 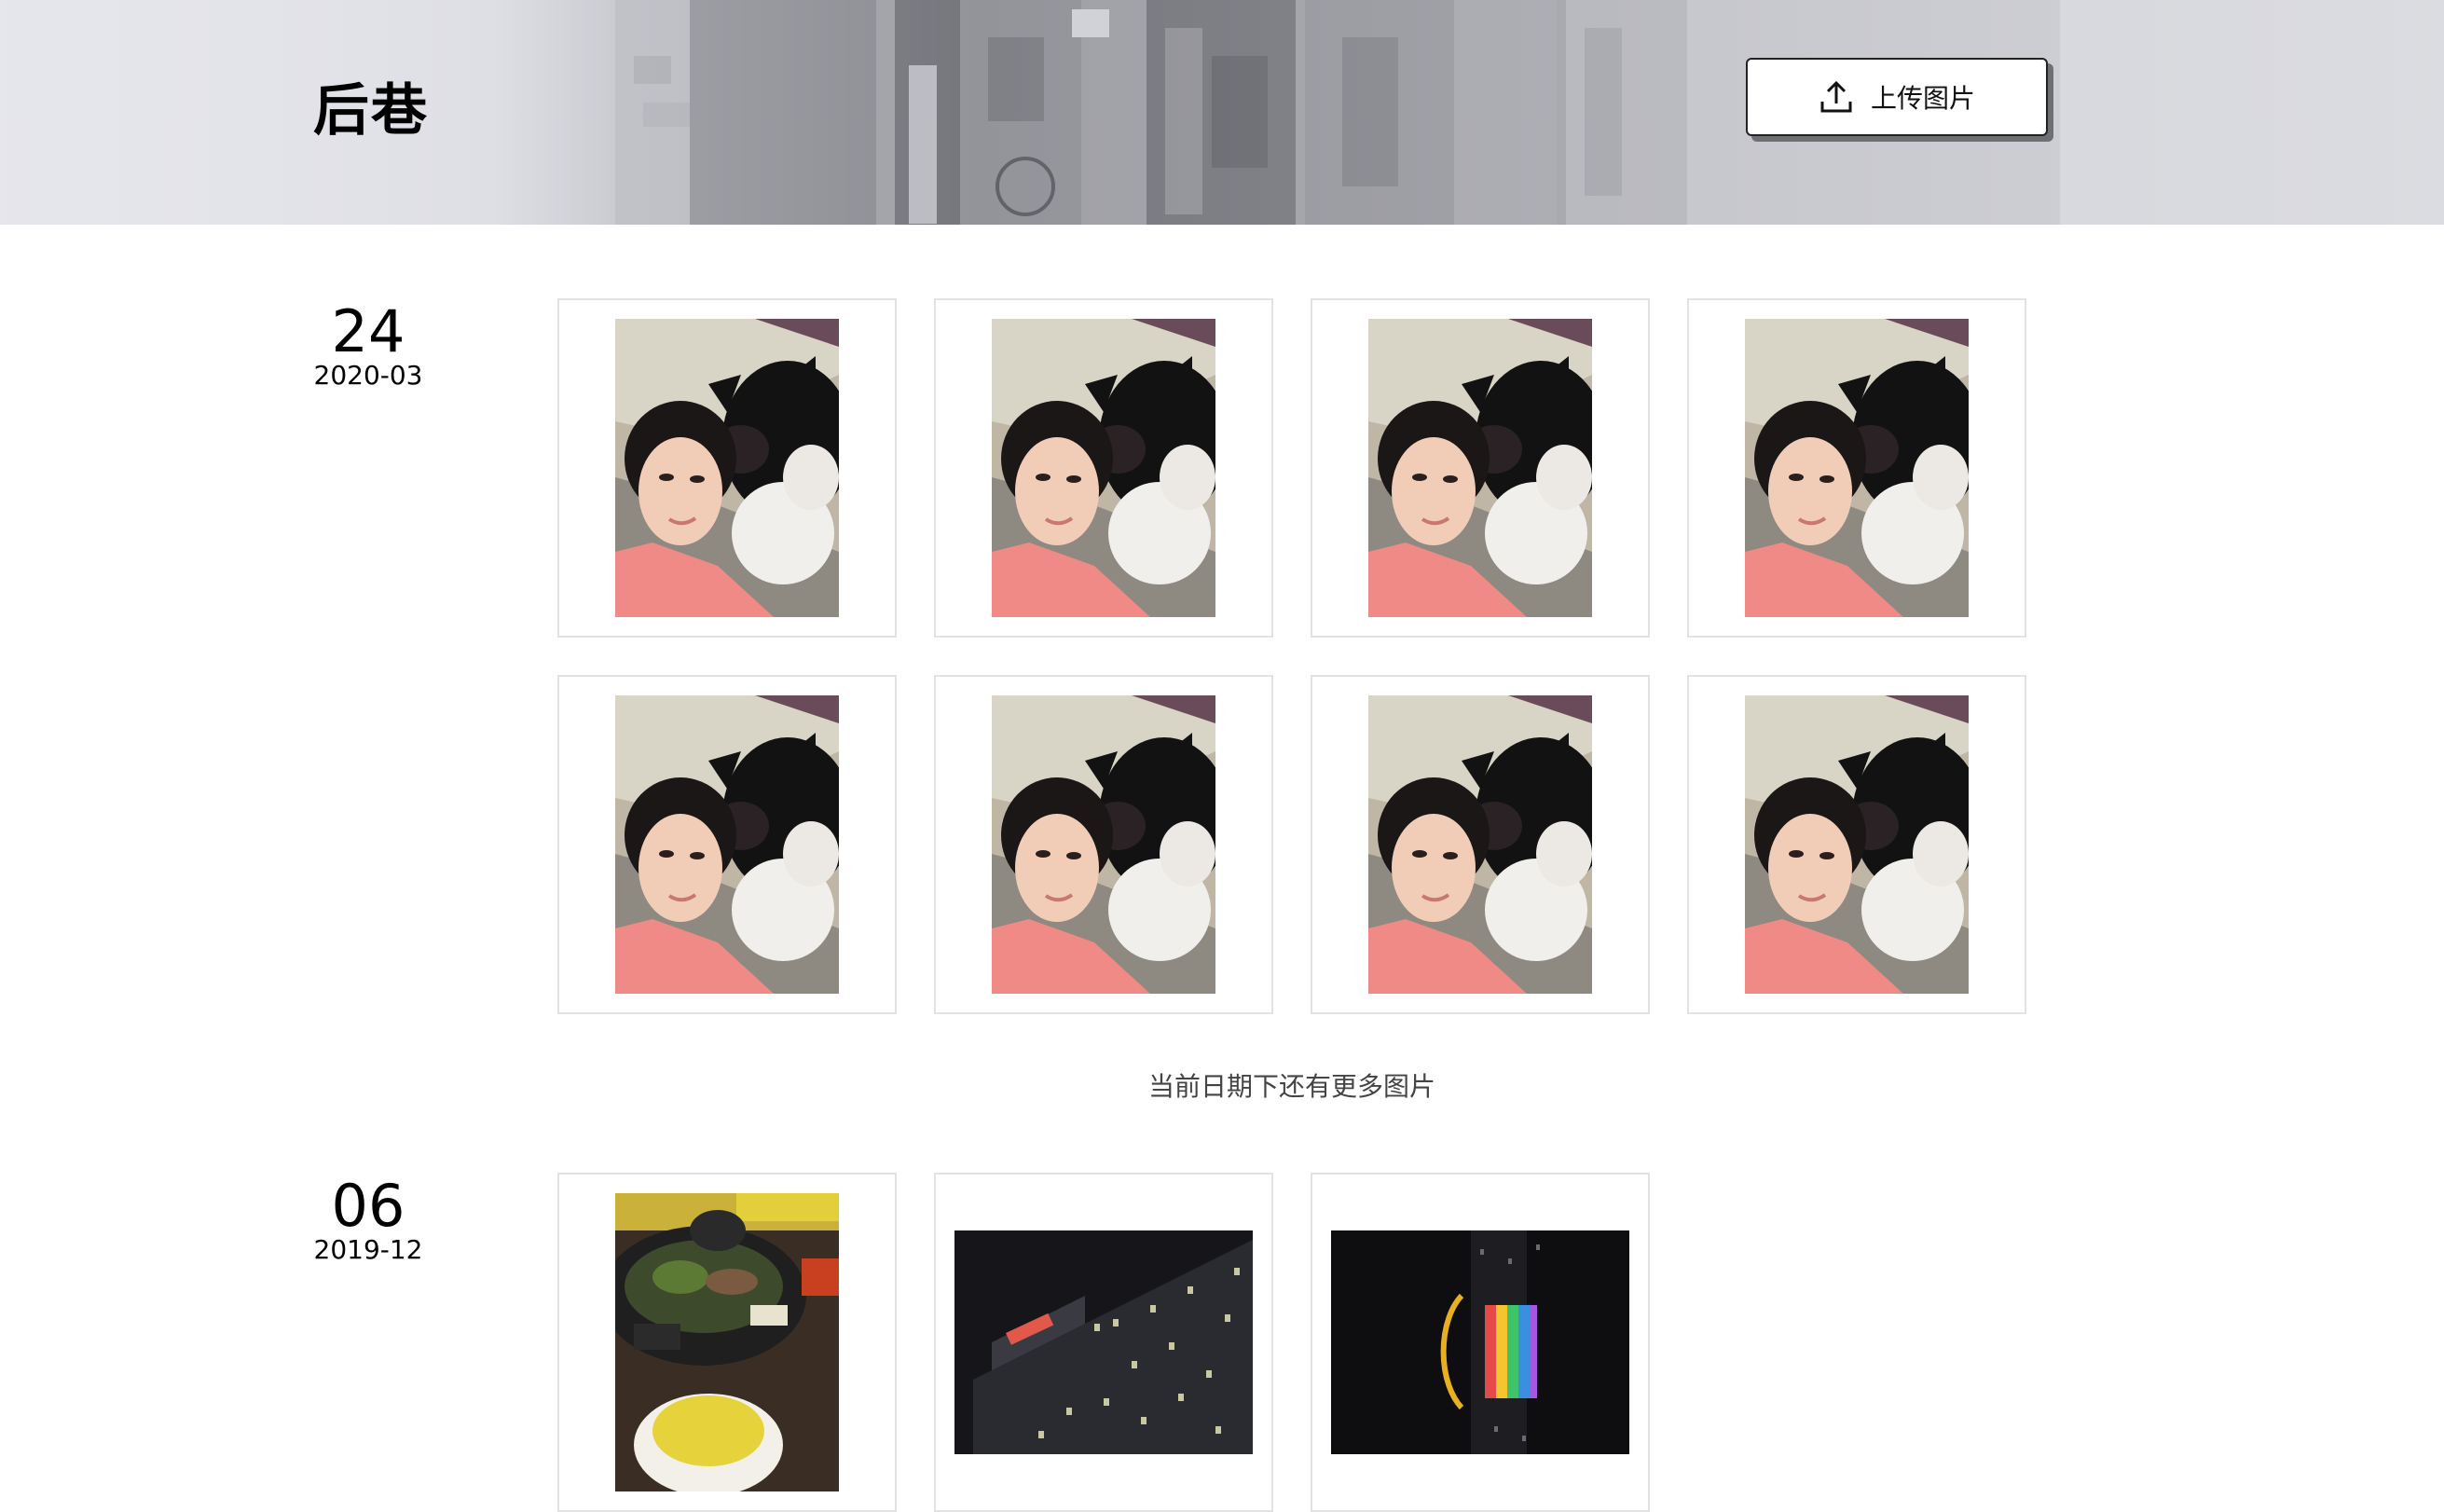 I want to click on date-day: 24, so click(x=368, y=331).